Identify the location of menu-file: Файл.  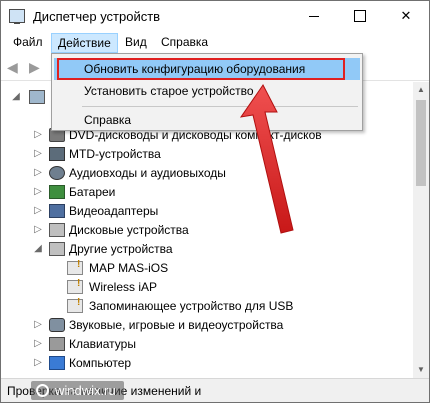
(28, 43).